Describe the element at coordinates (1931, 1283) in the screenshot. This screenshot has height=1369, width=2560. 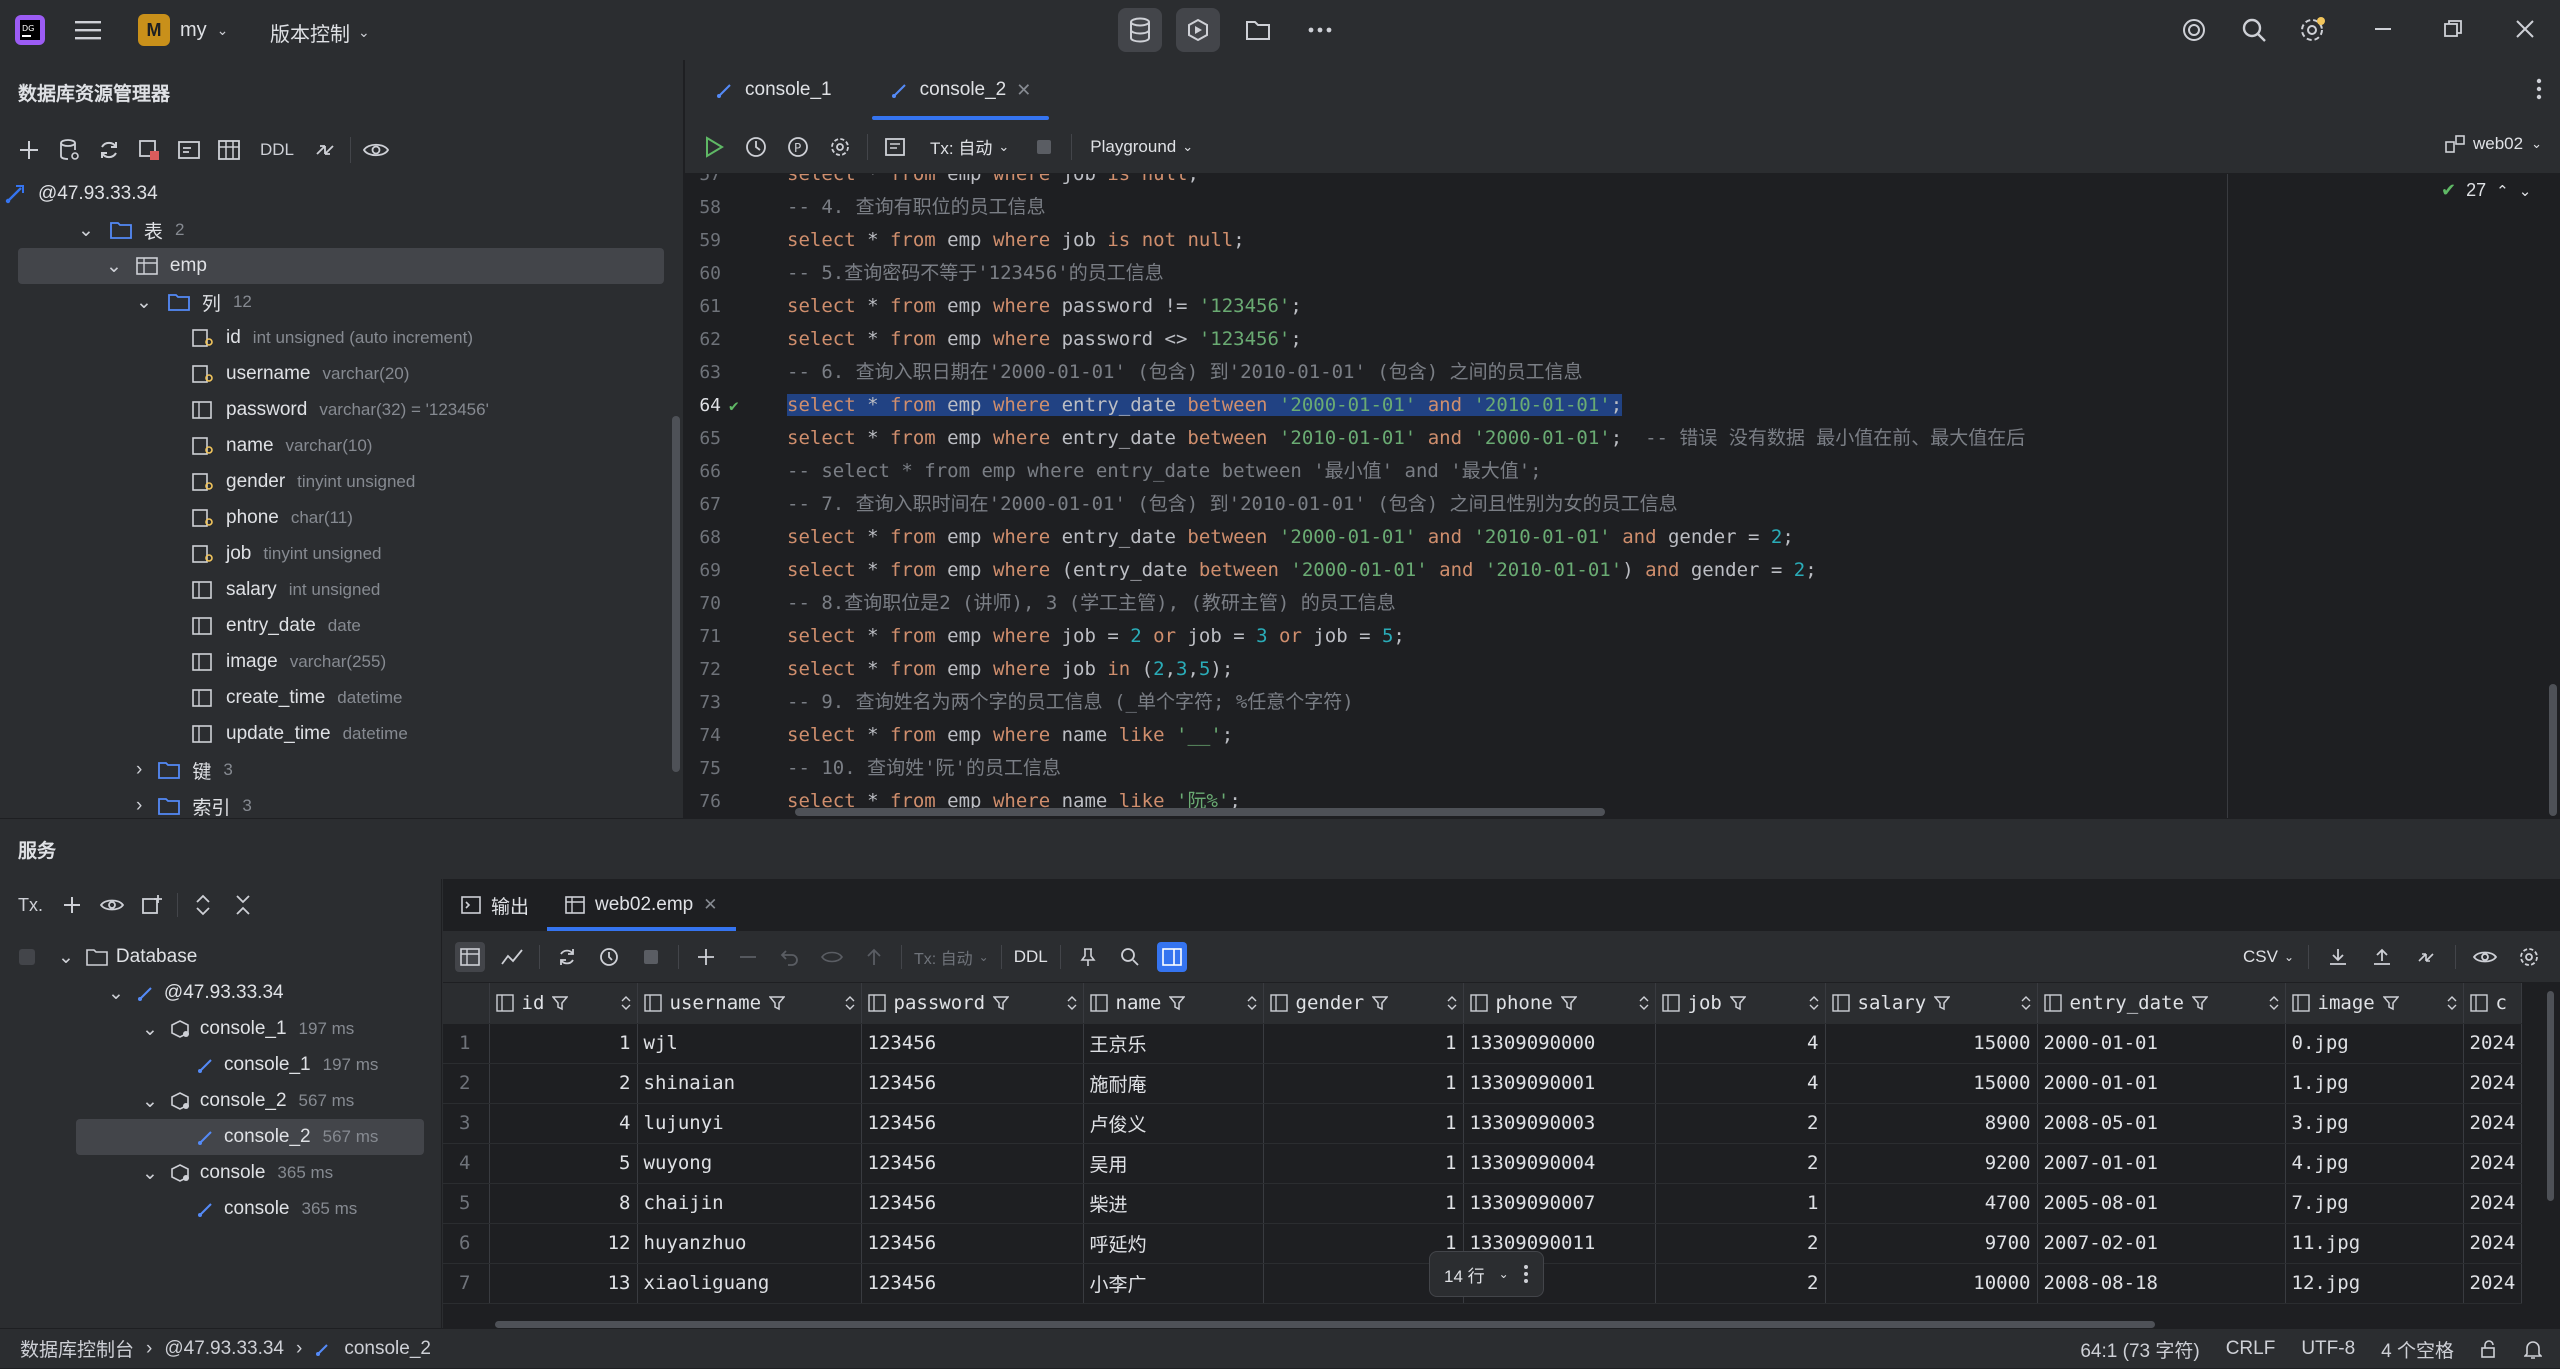
I see `cell-salary: 10000` at that location.